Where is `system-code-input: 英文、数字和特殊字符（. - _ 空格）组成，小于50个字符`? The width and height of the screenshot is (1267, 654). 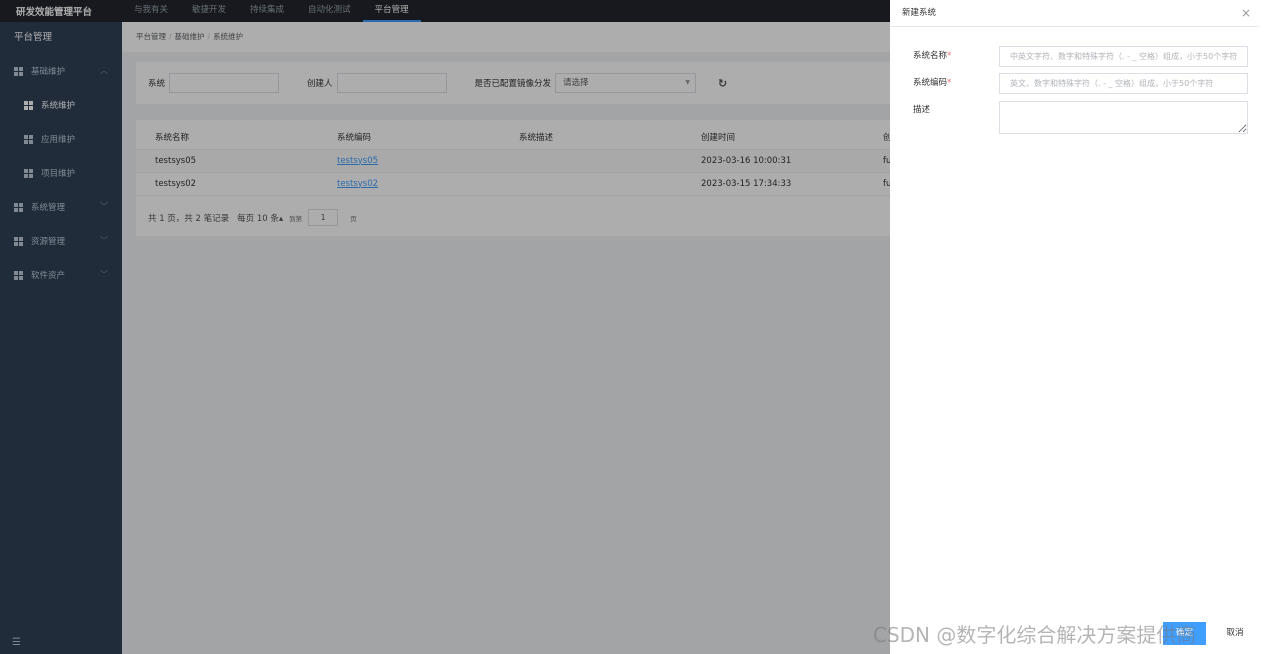 system-code-input: 英文、数字和特殊字符（. - _ 空格）组成，小于50个字符 is located at coordinates (1123, 83).